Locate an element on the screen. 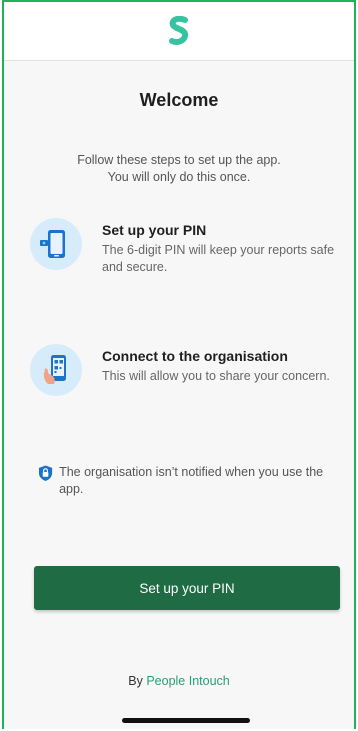 The image size is (358, 731). footer-prefix: By is located at coordinates (135, 681).